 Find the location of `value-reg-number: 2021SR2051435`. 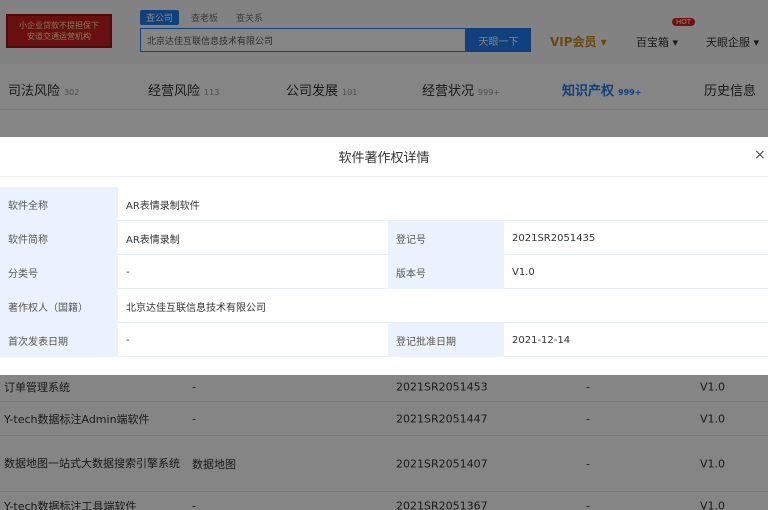

value-reg-number: 2021SR2051435 is located at coordinates (554, 238).